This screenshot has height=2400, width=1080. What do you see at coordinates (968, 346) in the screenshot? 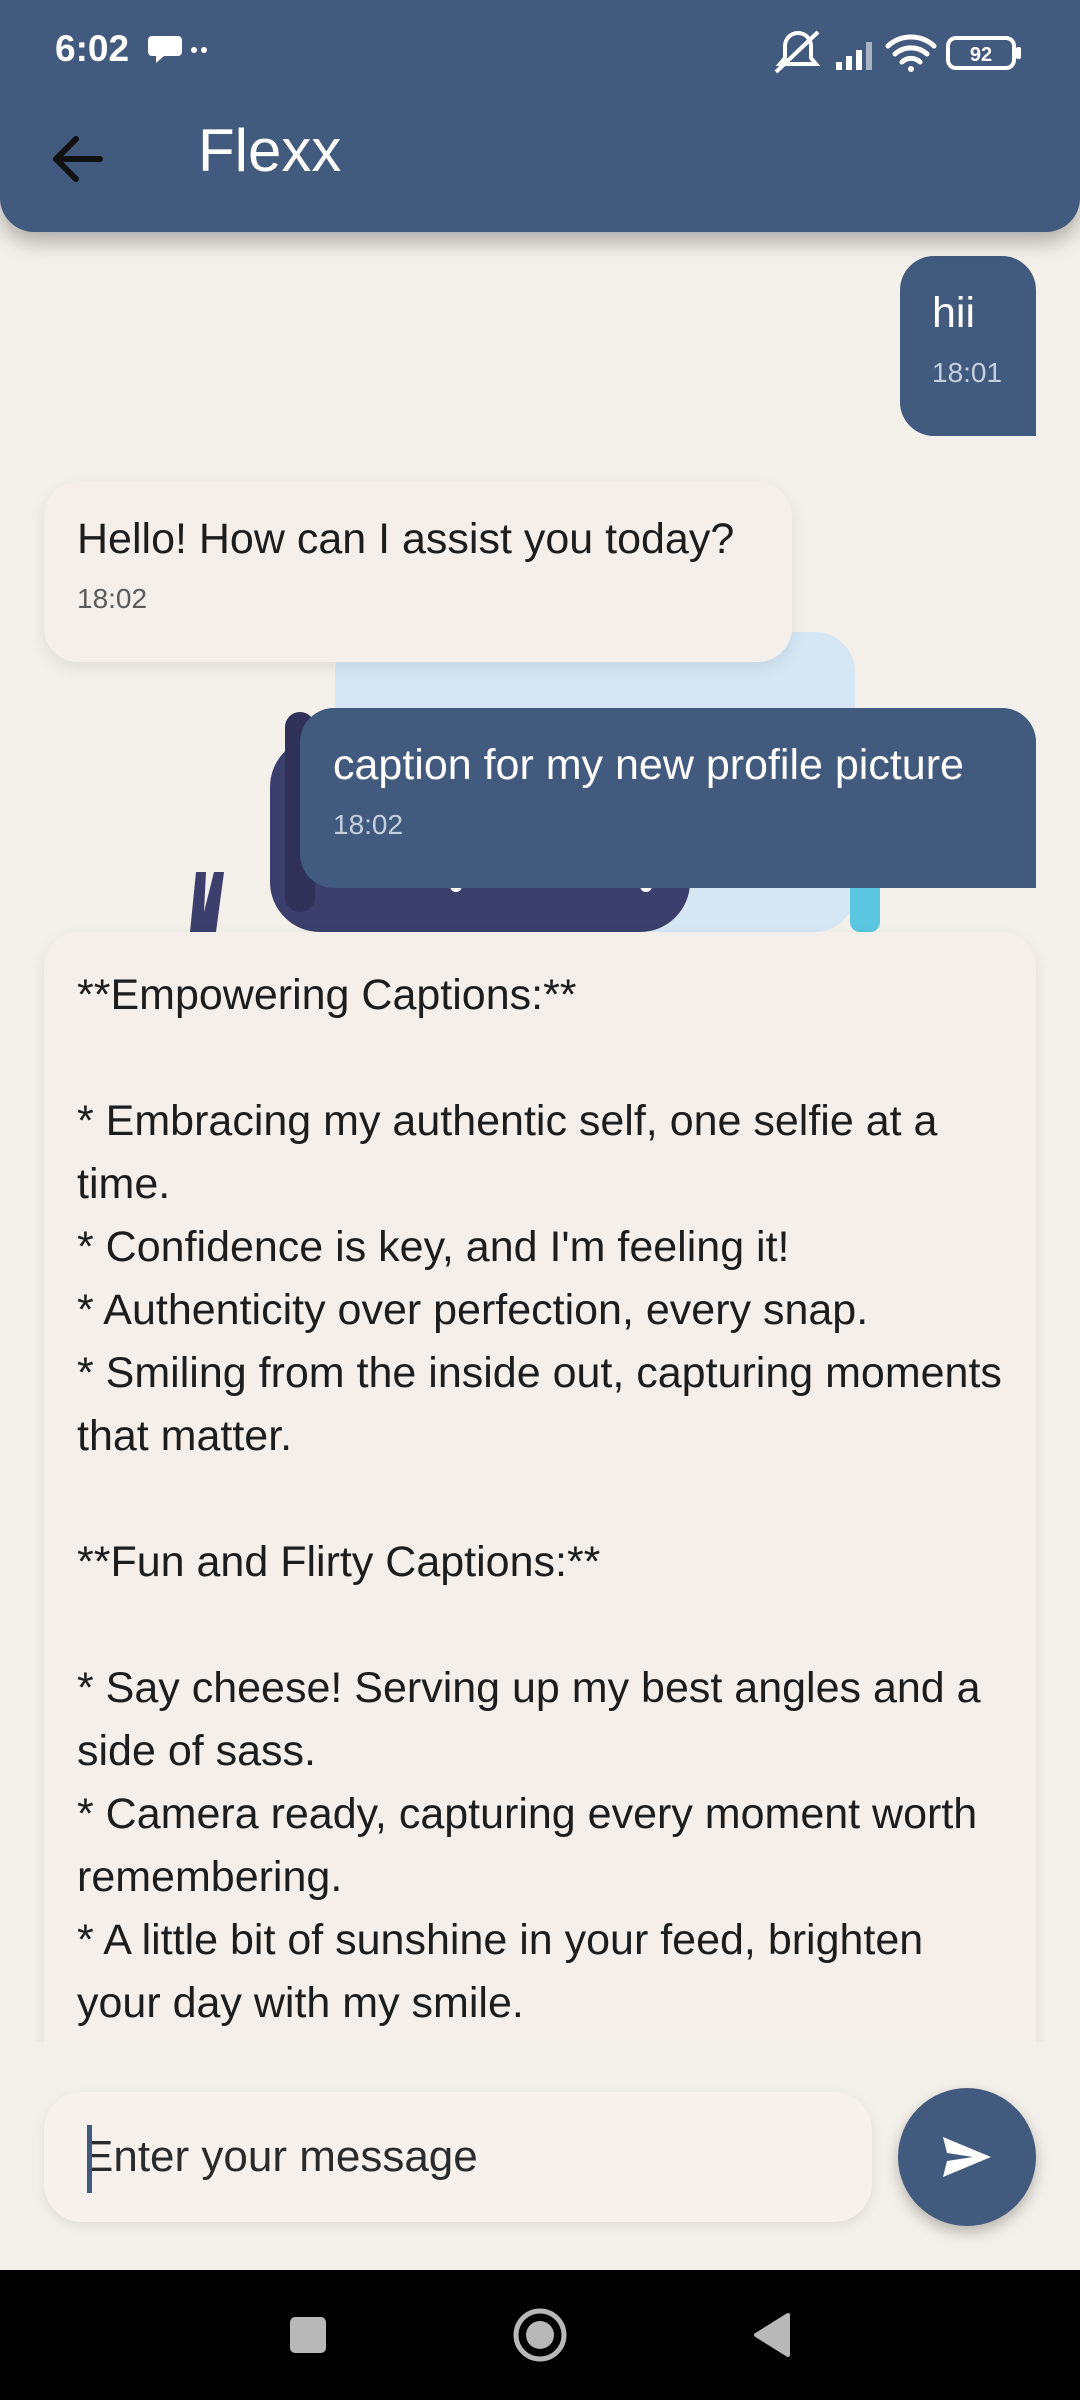
I see `message-bubble-sent: hii 18:01` at bounding box center [968, 346].